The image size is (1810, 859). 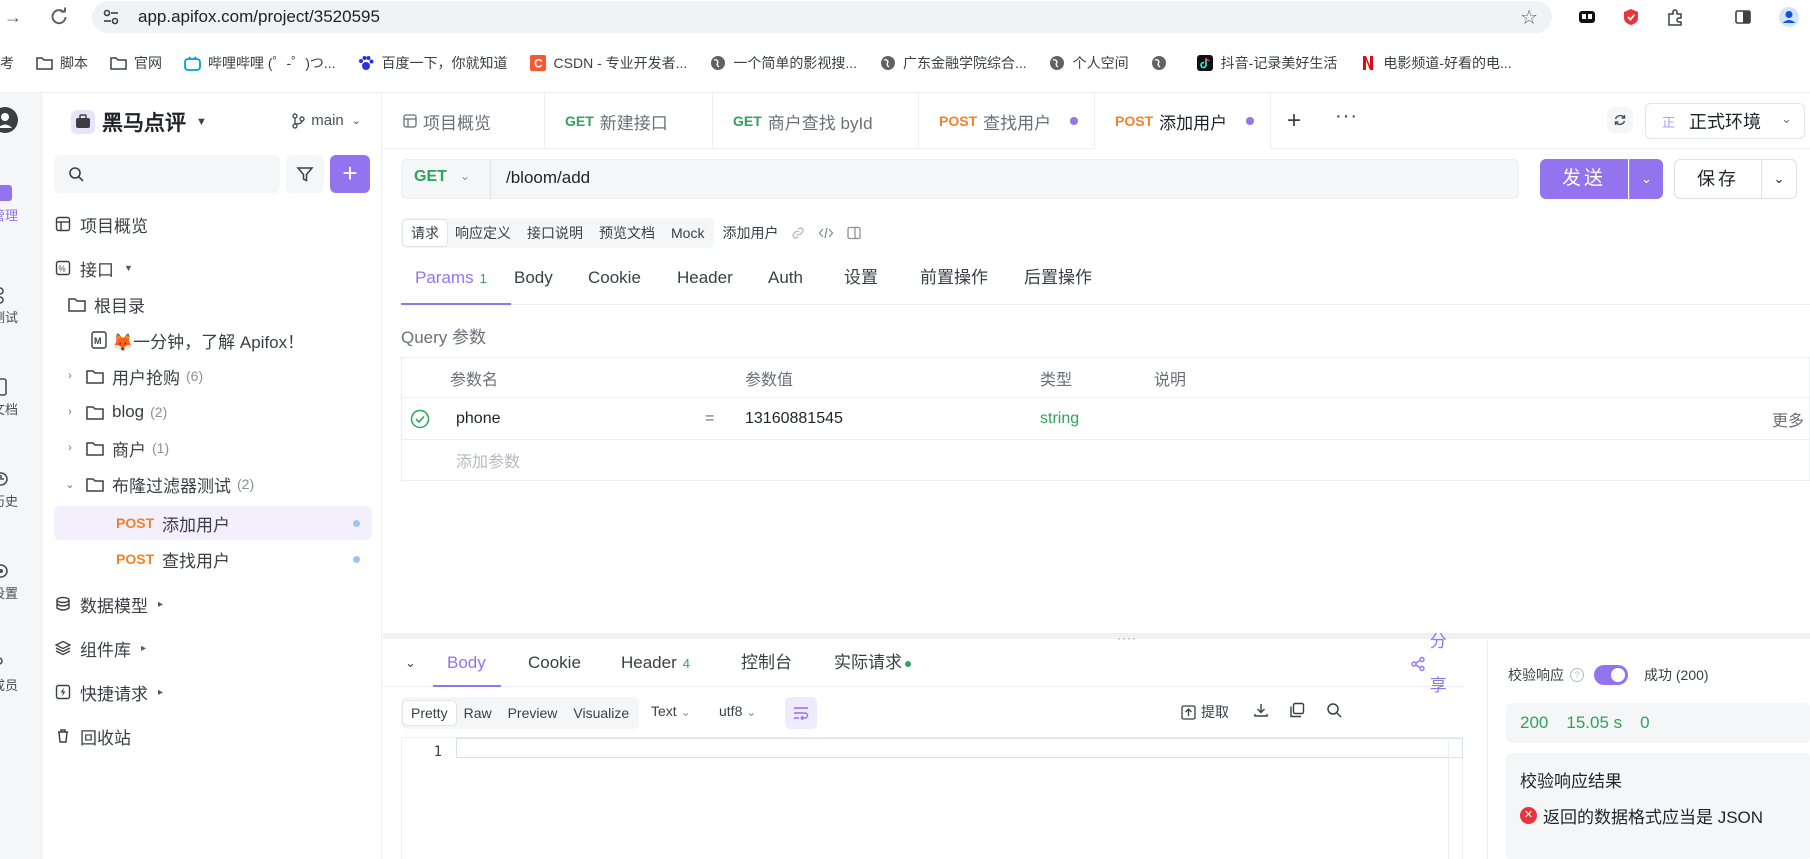 I want to click on tab-new-interface: GET 新建接口, so click(x=629, y=121).